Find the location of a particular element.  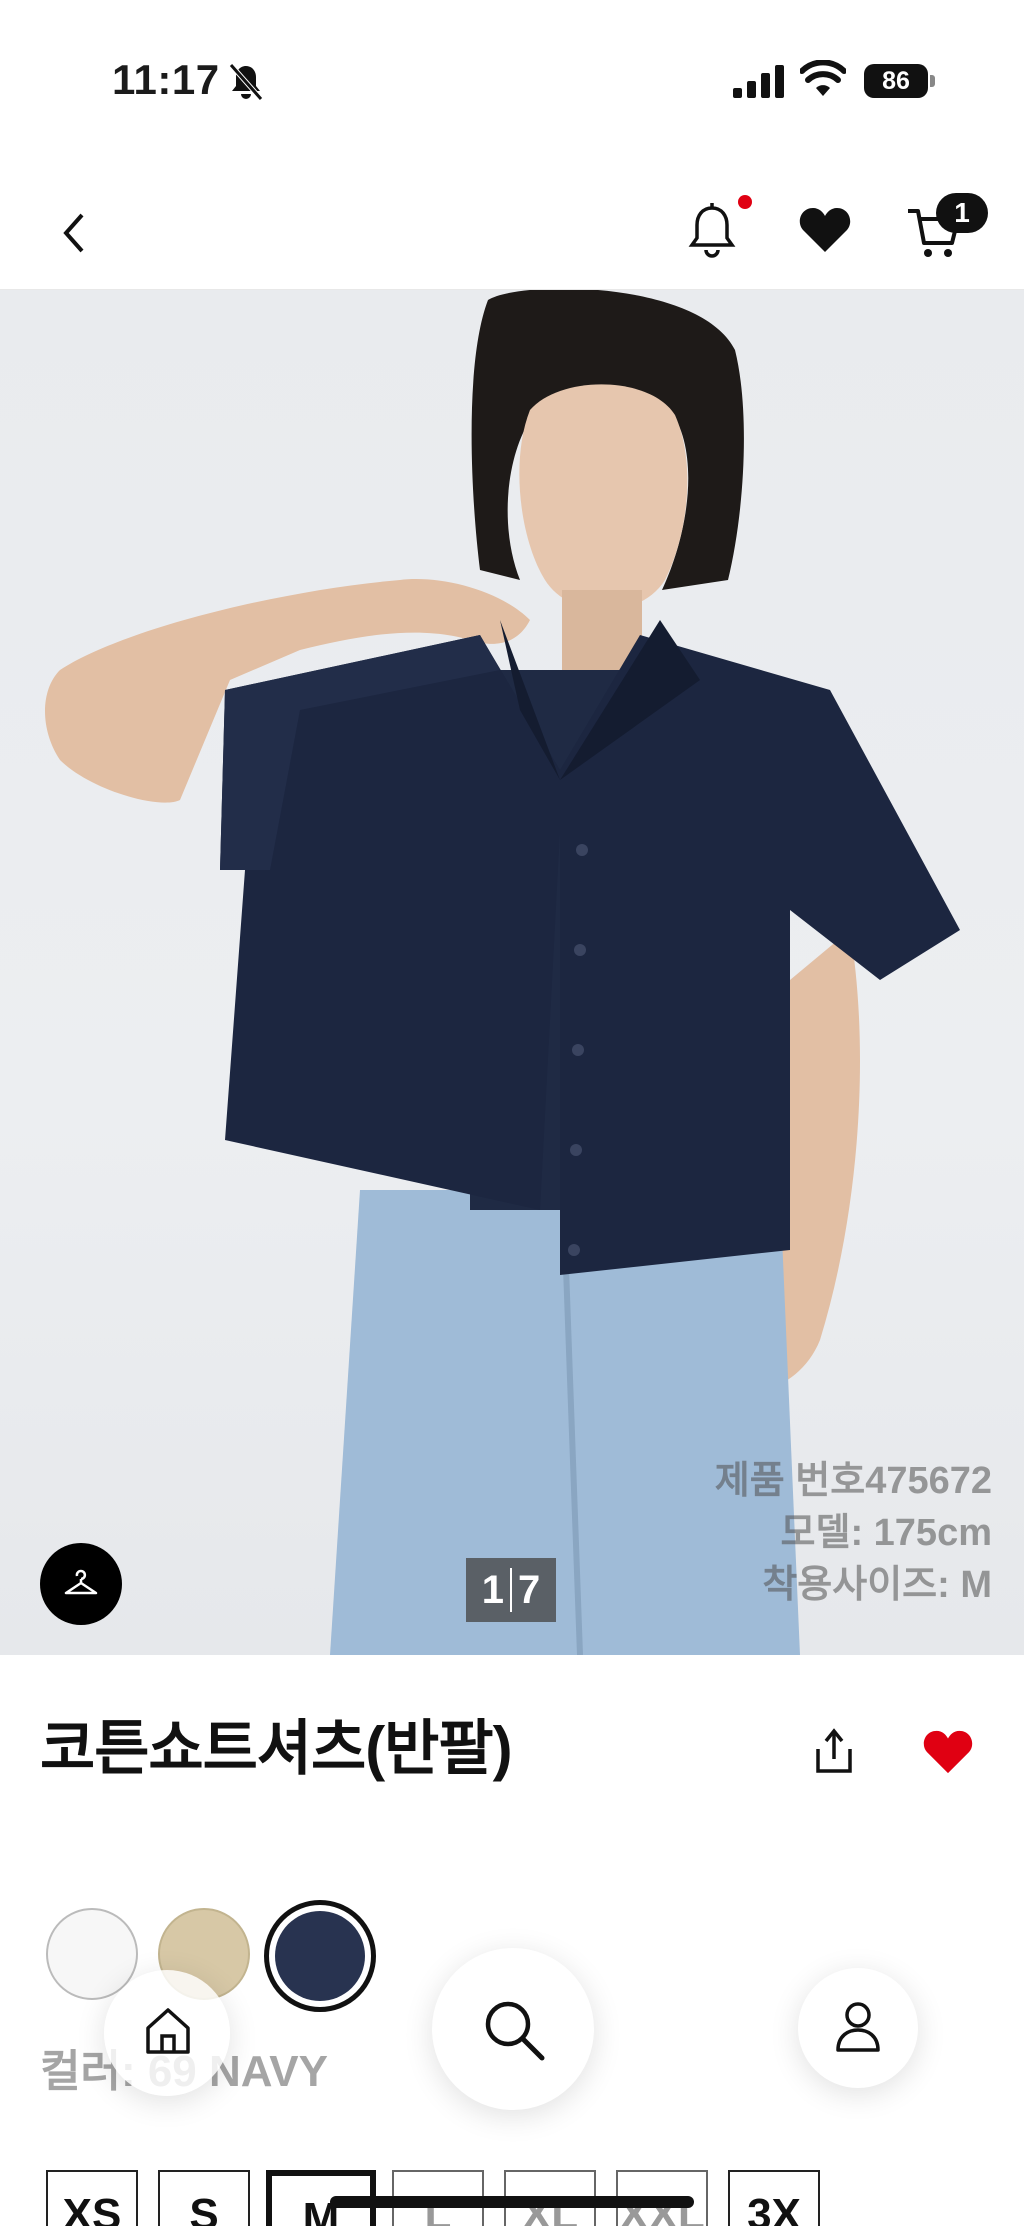

user-icon is located at coordinates (858, 2027).